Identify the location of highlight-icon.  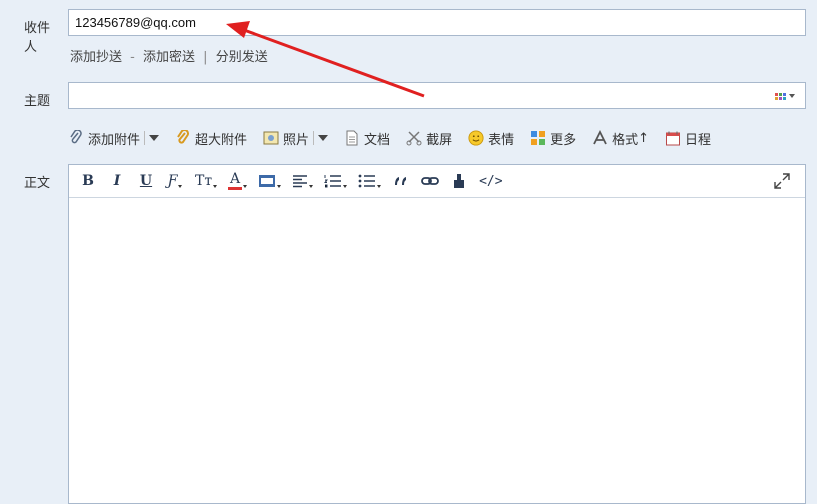
(267, 181).